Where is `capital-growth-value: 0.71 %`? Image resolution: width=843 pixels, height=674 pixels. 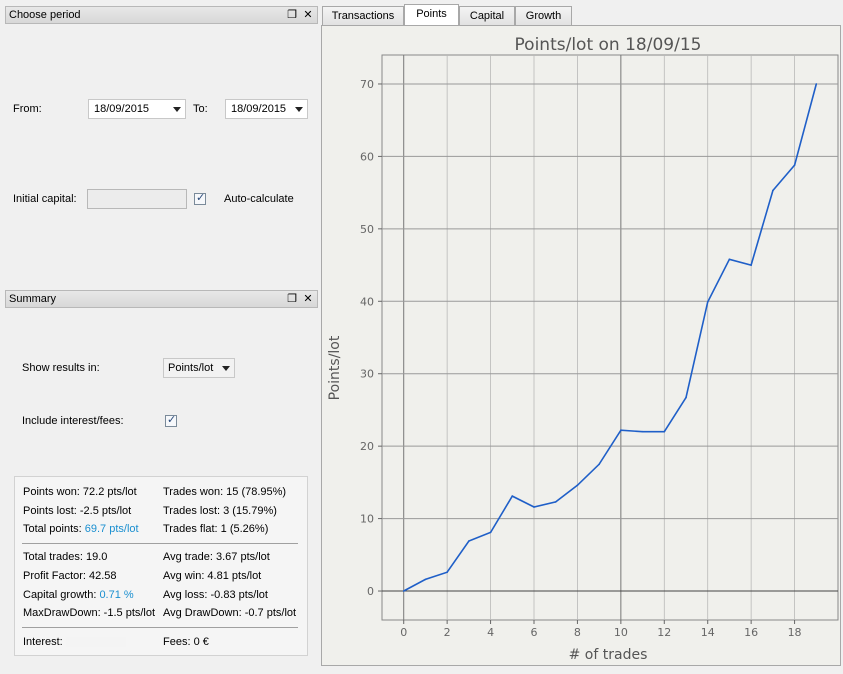
capital-growth-value: 0.71 % is located at coordinates (116, 595).